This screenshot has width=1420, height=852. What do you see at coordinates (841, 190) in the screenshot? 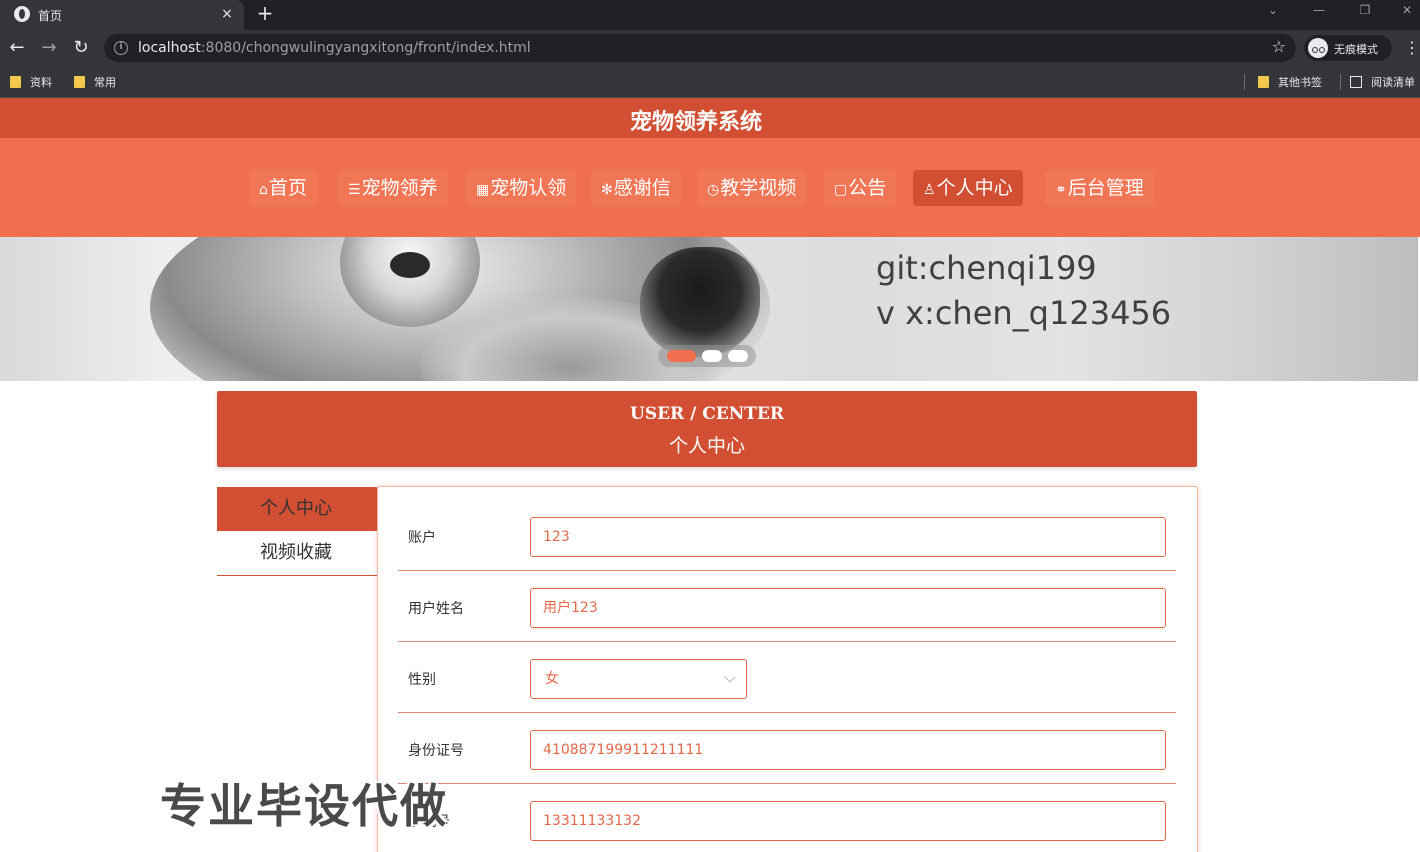
I see `note-icon: ▢` at bounding box center [841, 190].